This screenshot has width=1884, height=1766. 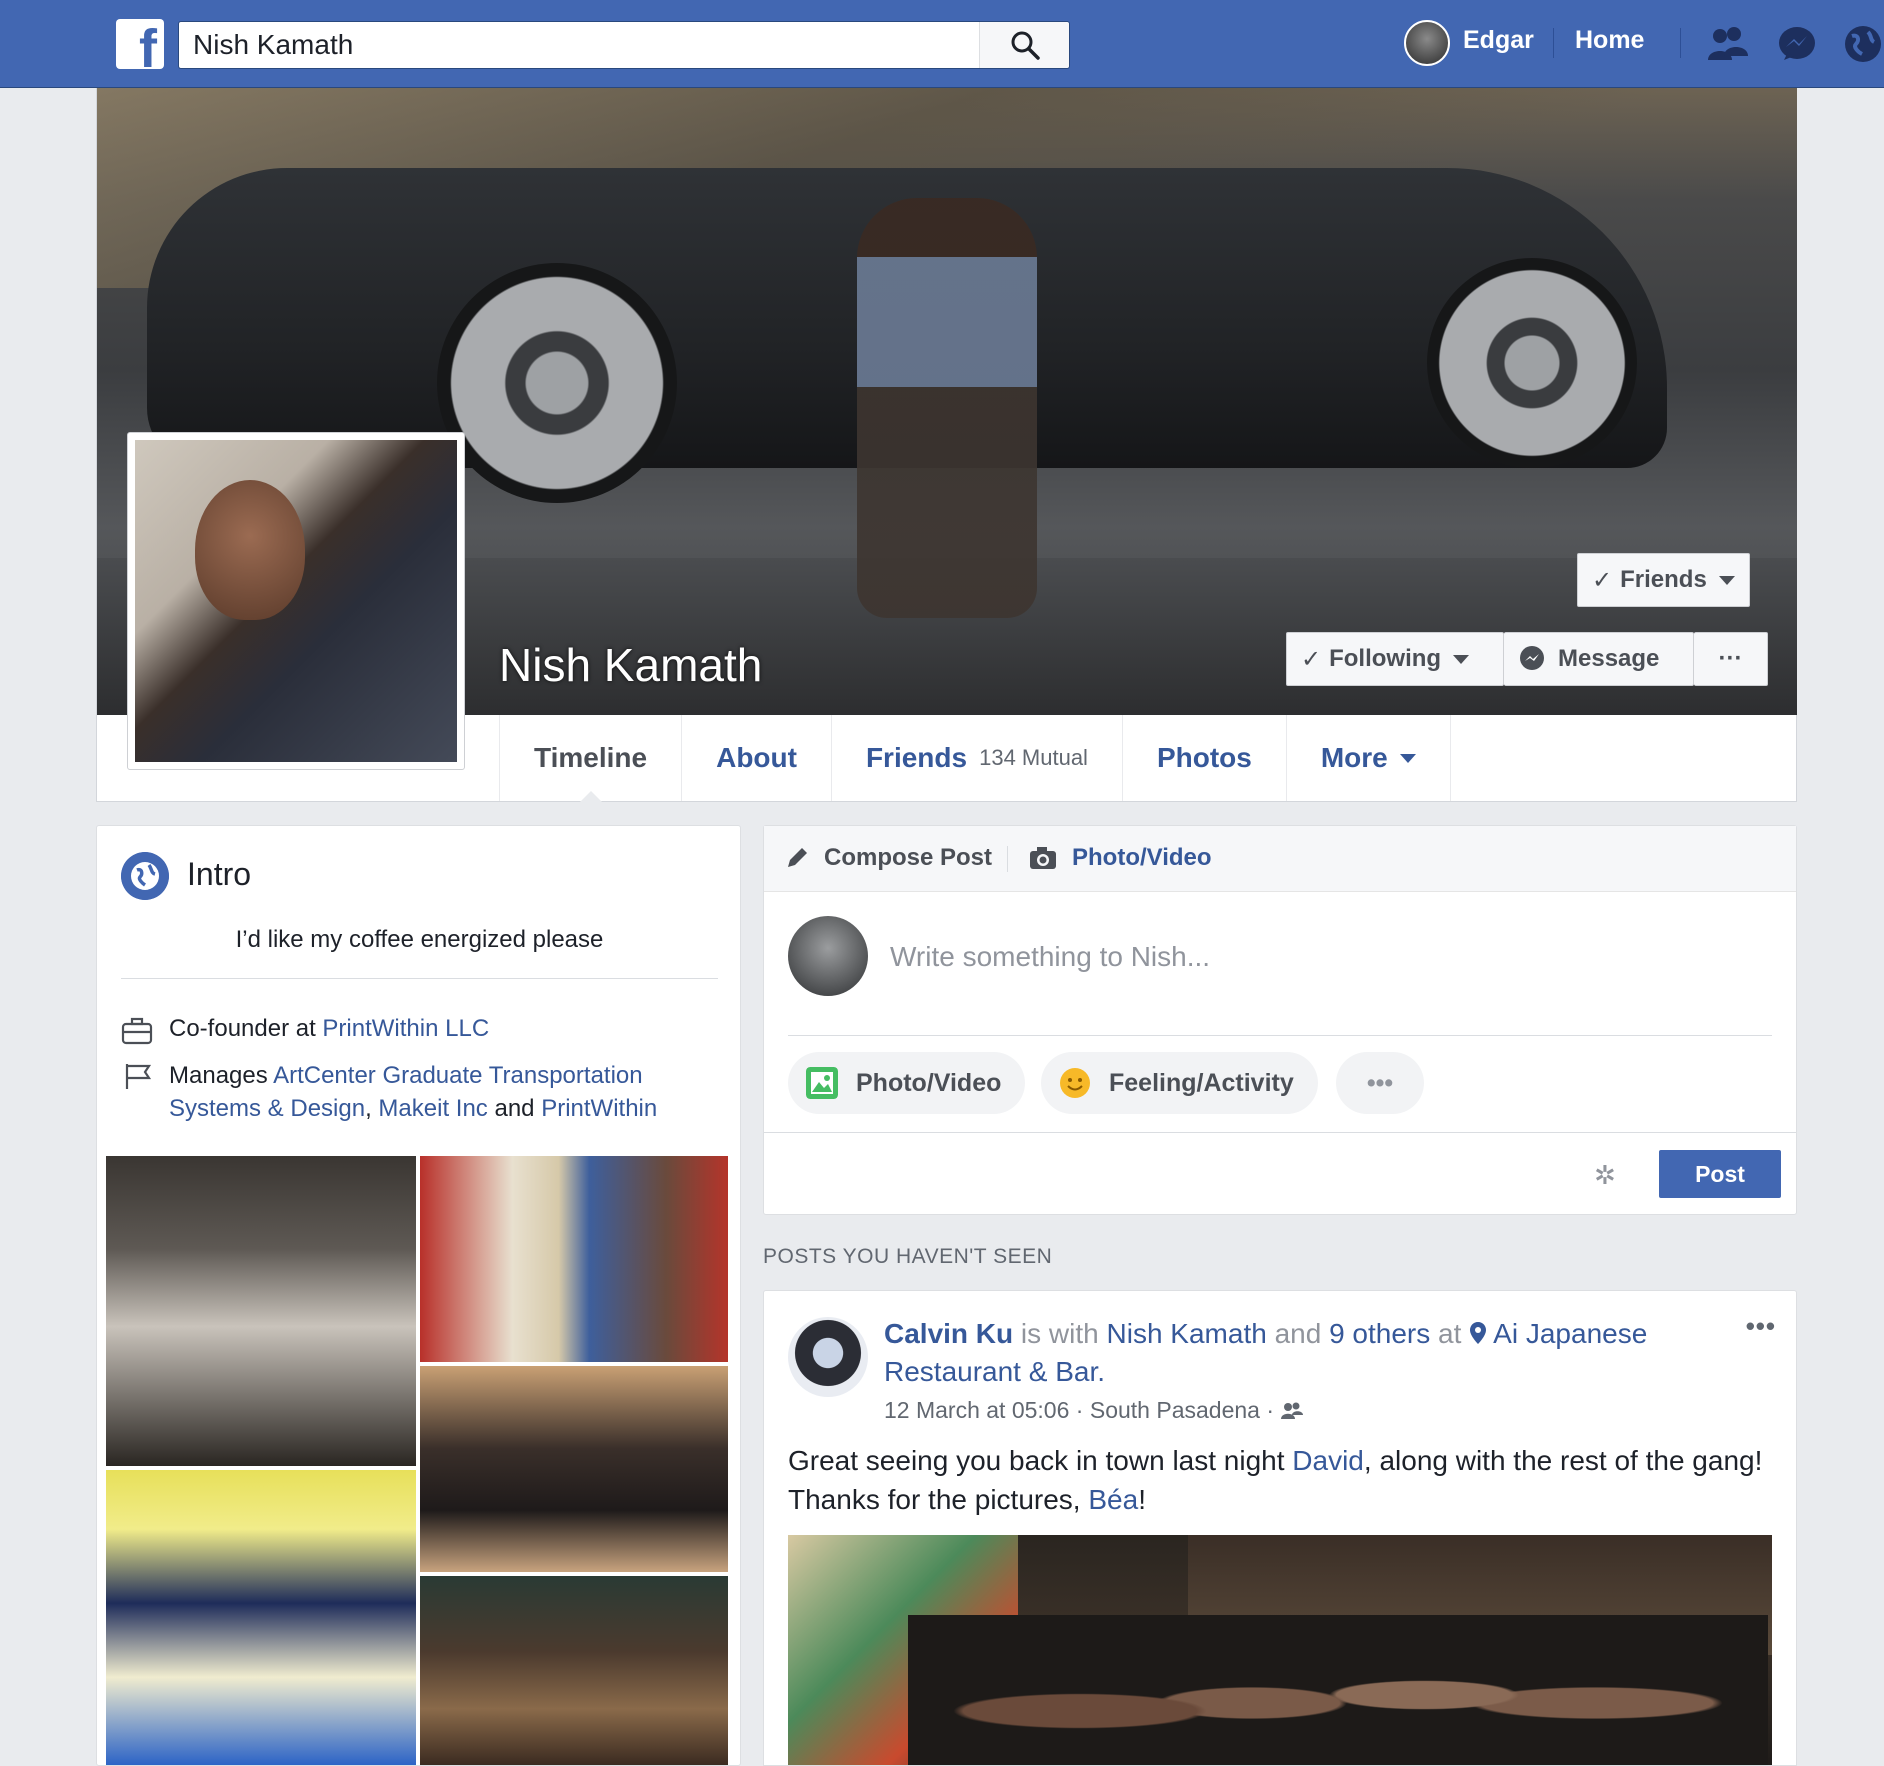 I want to click on post-photo-group, so click(x=1338, y=1690).